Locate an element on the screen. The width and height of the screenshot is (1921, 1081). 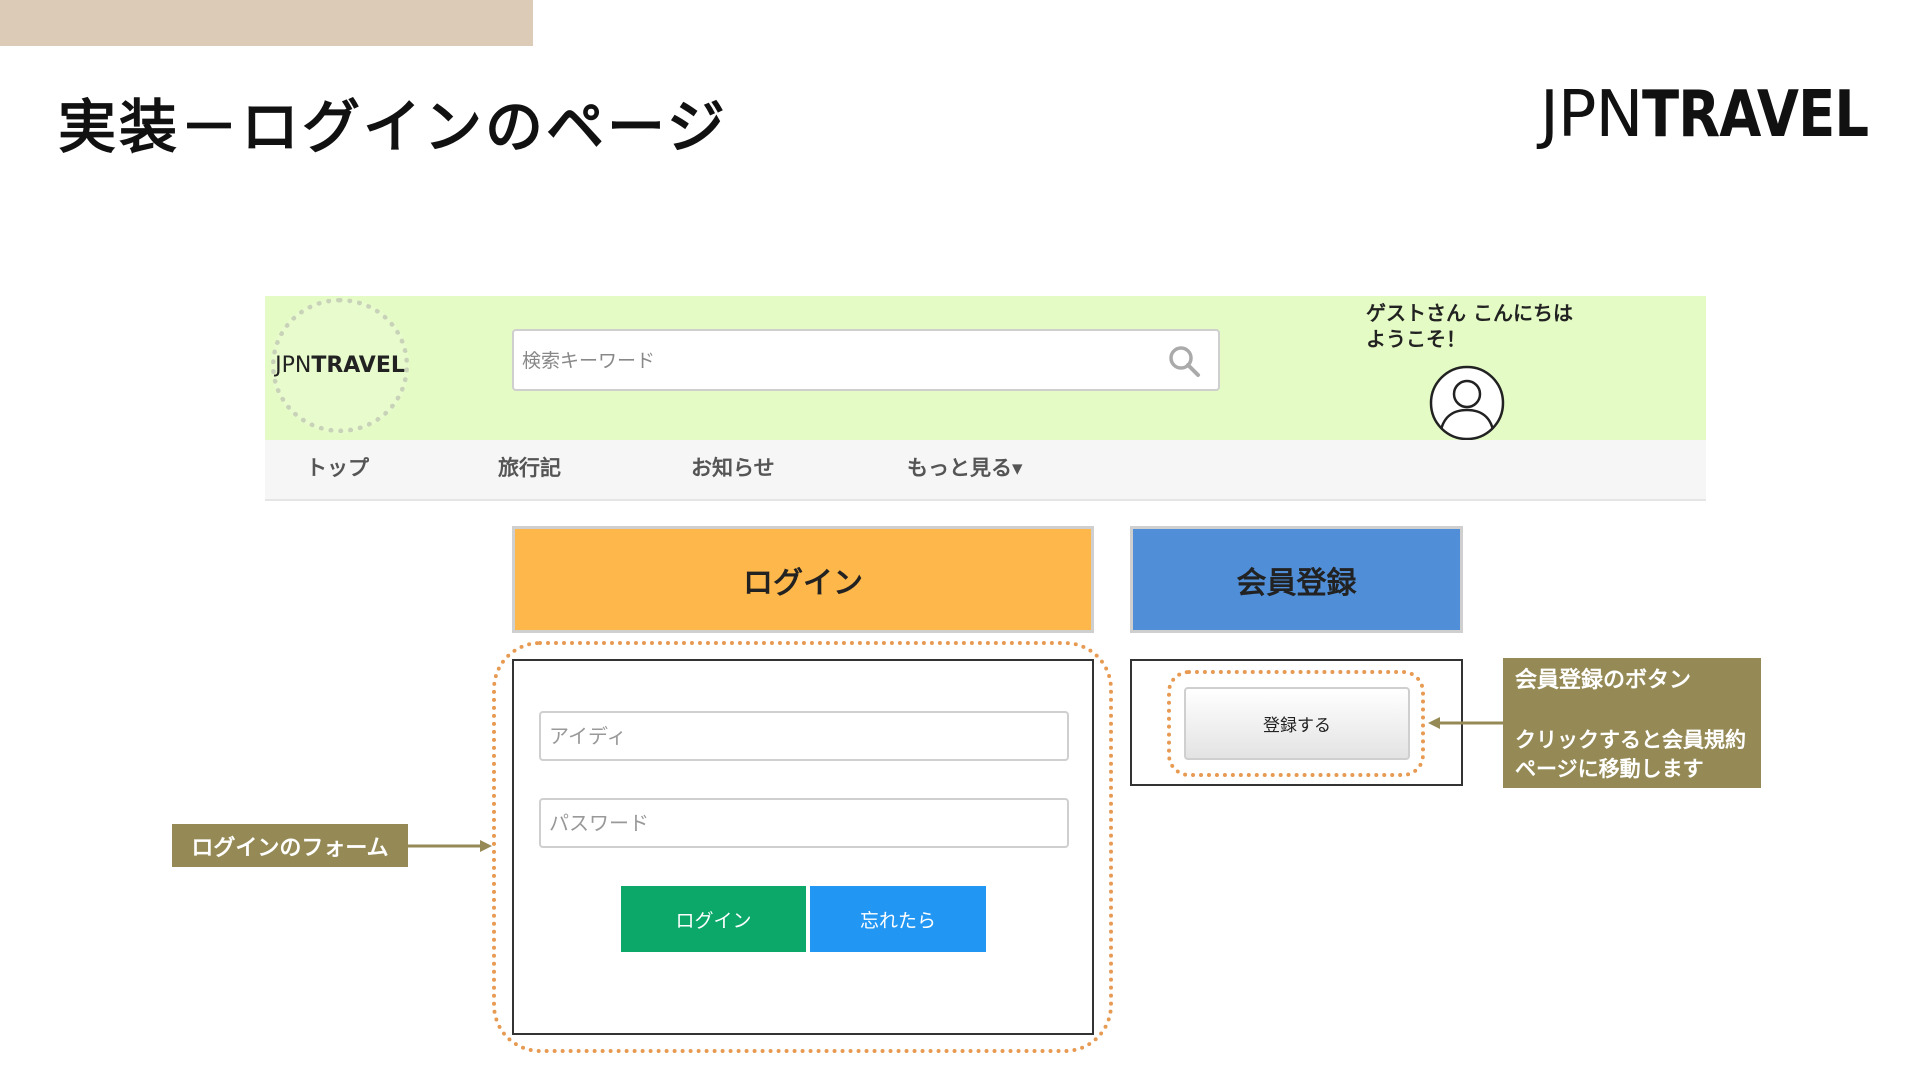
tab-login: ログイン is located at coordinates (803, 579).